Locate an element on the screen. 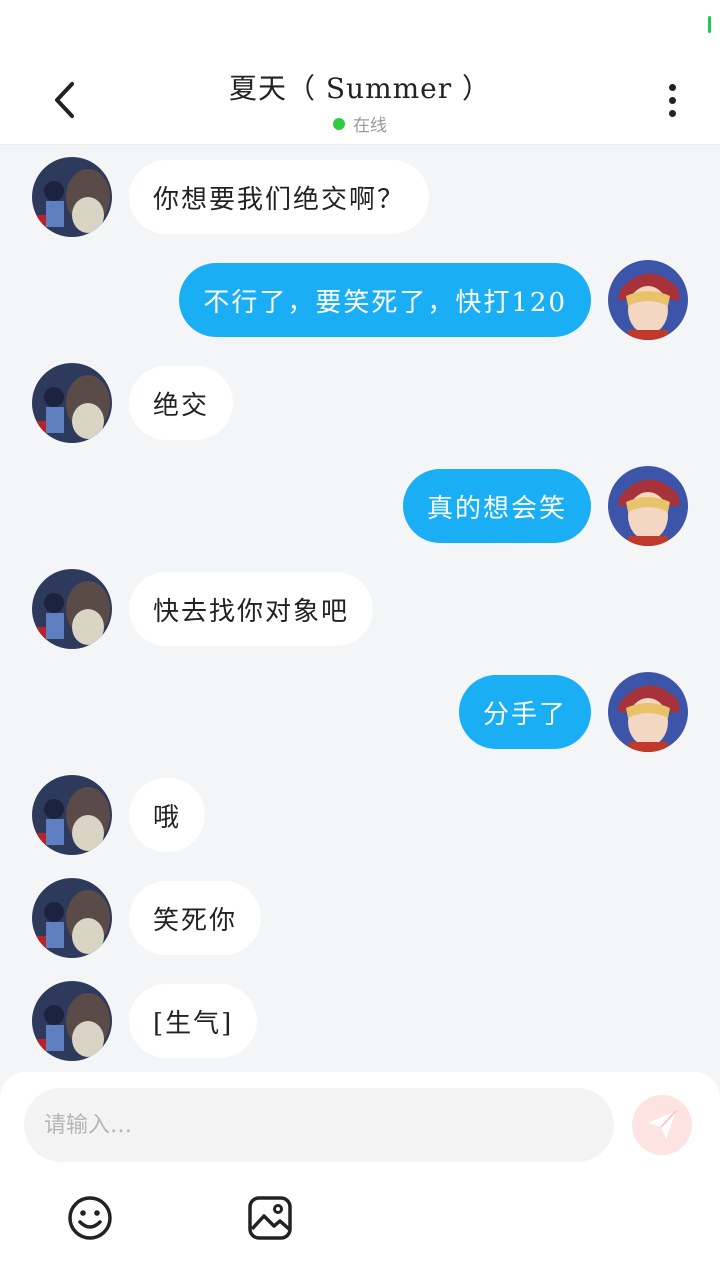  presence-text: 在线 is located at coordinates (370, 126).